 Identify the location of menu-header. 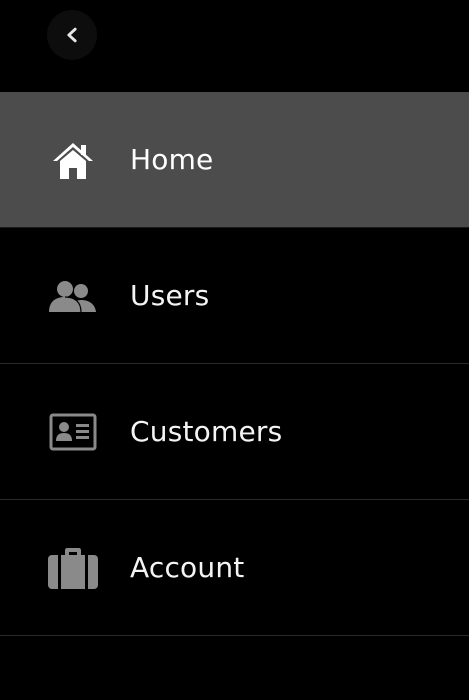
(234, 46).